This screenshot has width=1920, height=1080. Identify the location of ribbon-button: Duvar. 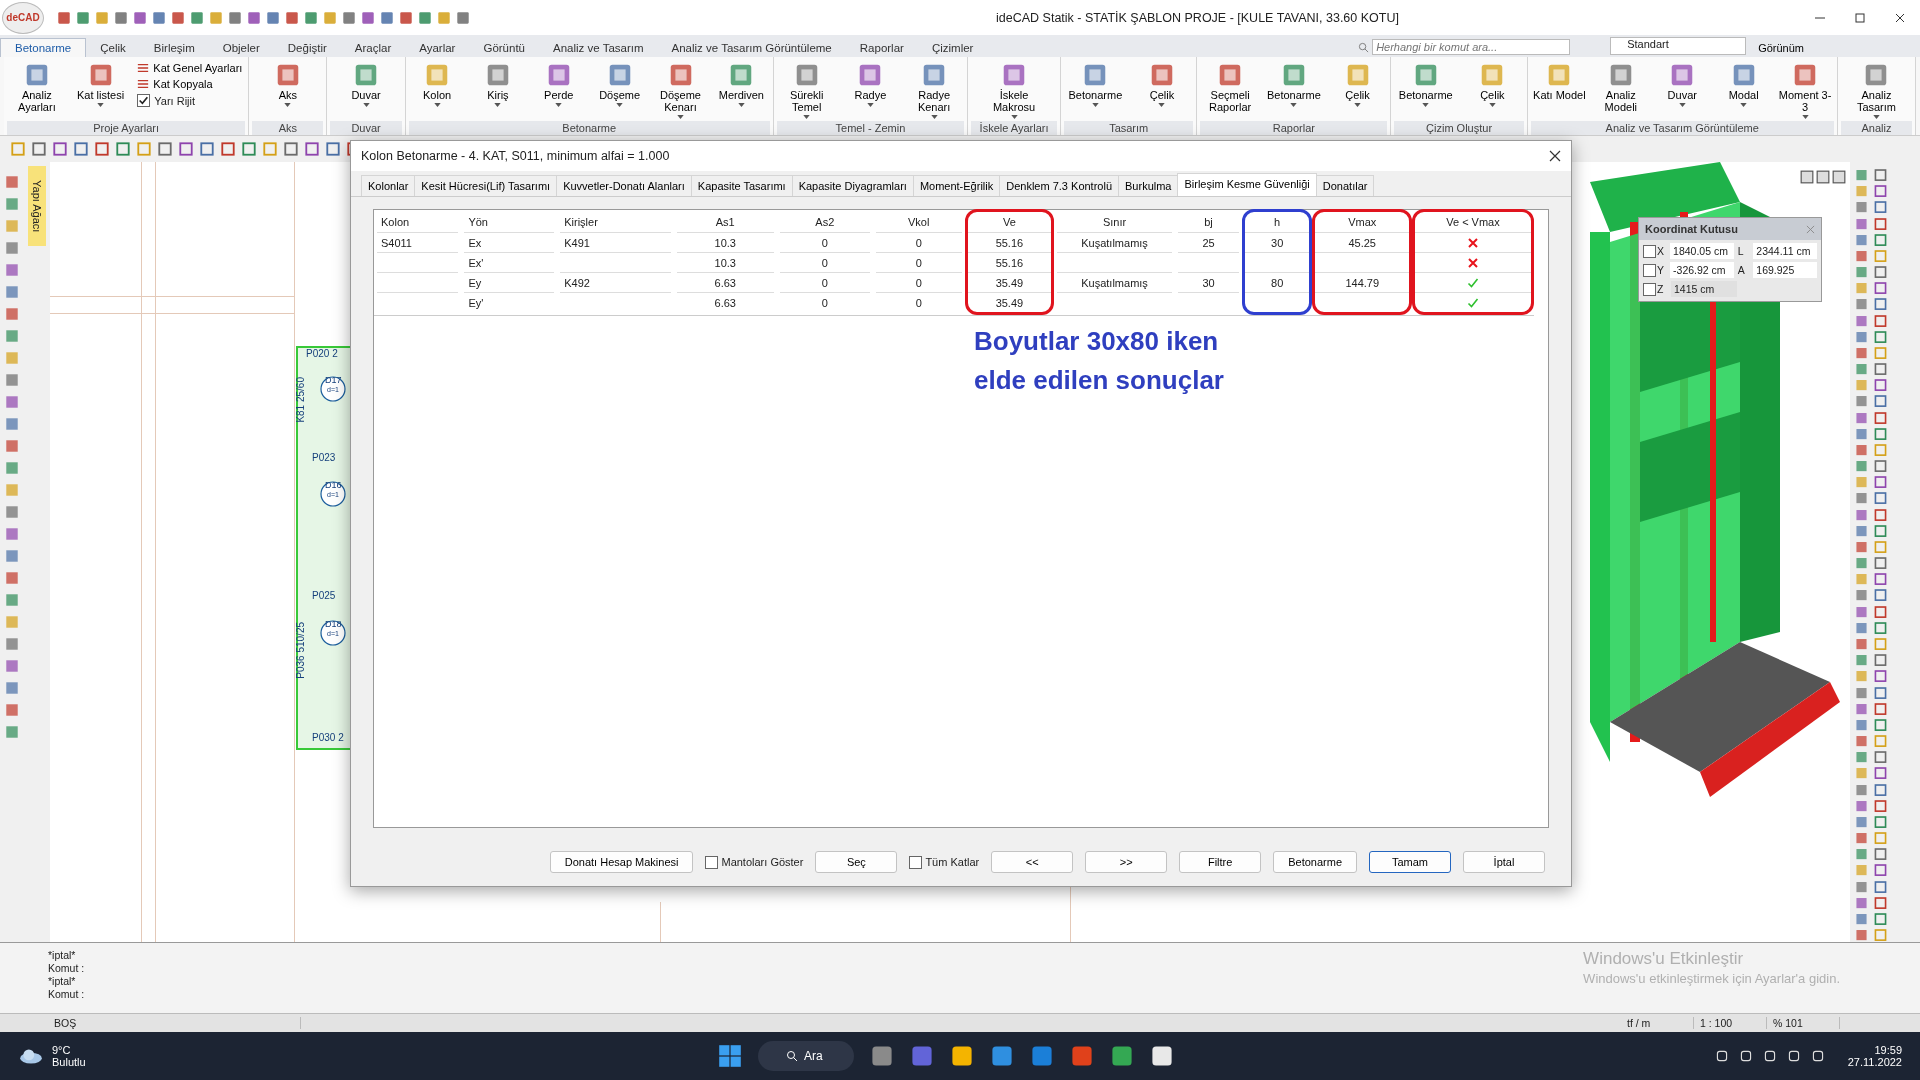
(366, 90).